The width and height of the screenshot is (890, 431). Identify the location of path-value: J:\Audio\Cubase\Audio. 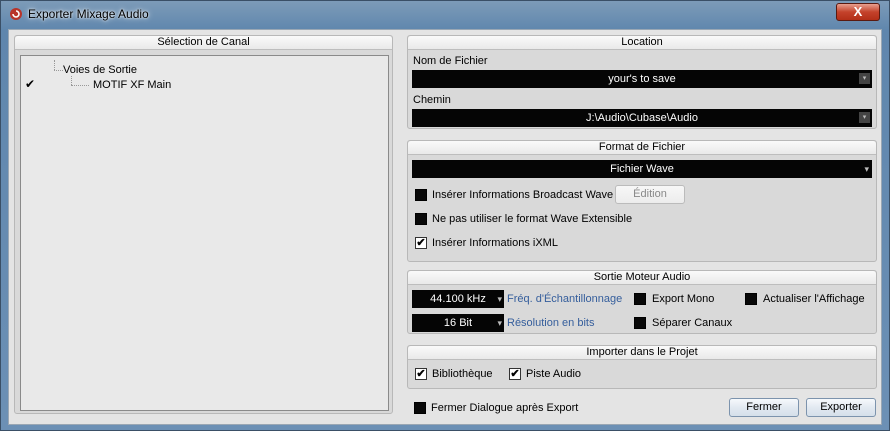
(642, 118).